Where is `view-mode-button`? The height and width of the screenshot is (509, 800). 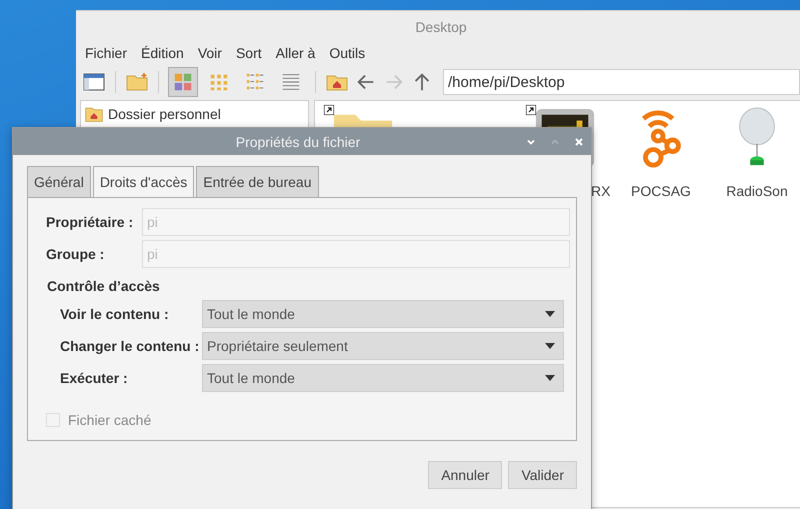
view-mode-button is located at coordinates (183, 82).